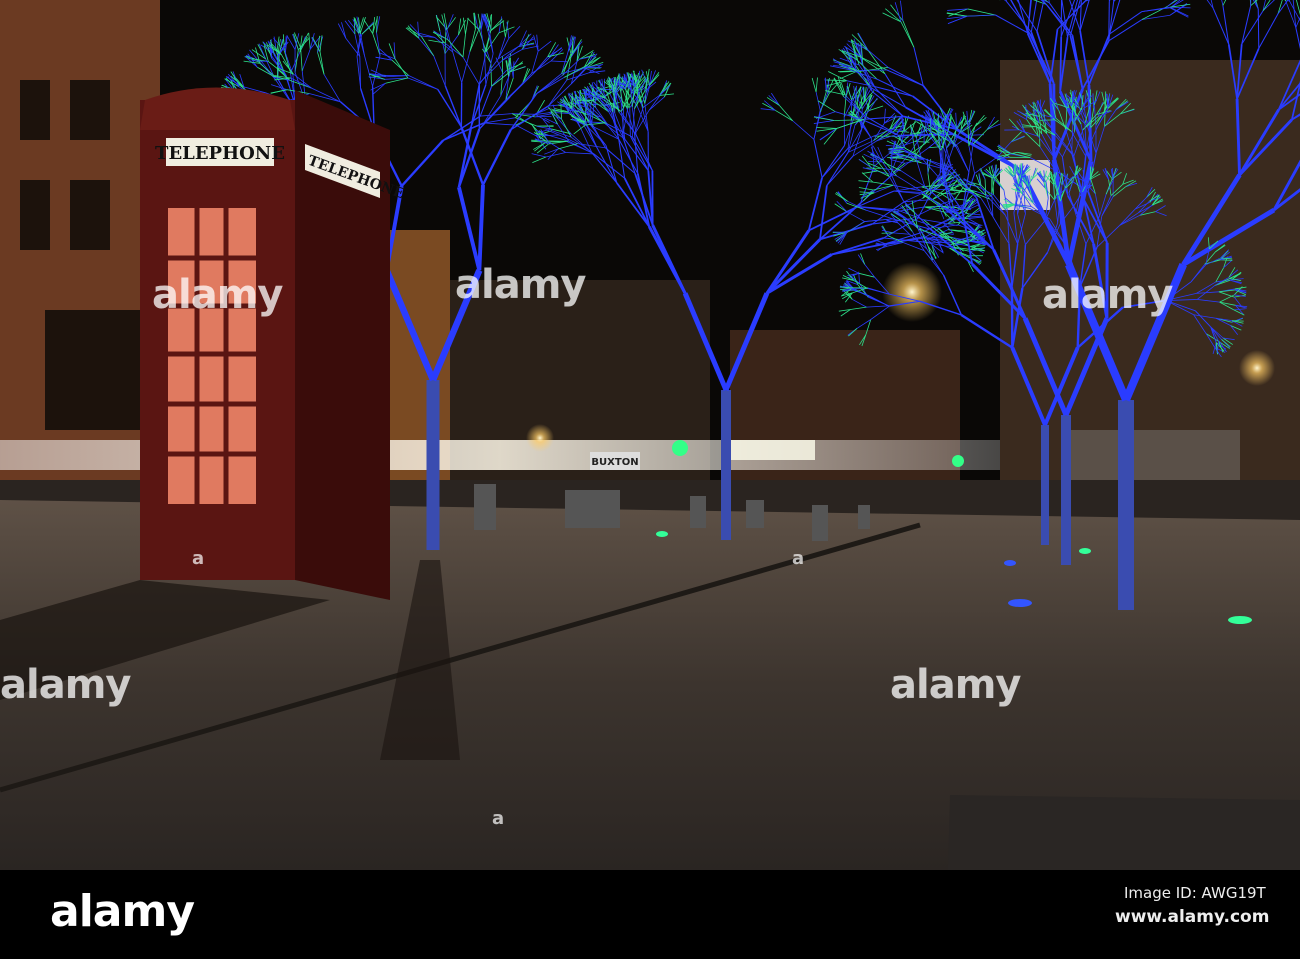 Image resolution: width=1300 pixels, height=959 pixels. What do you see at coordinates (273, 343) in the screenshot?
I see `telephone-box: TELEPHONE TELEPHONE` at bounding box center [273, 343].